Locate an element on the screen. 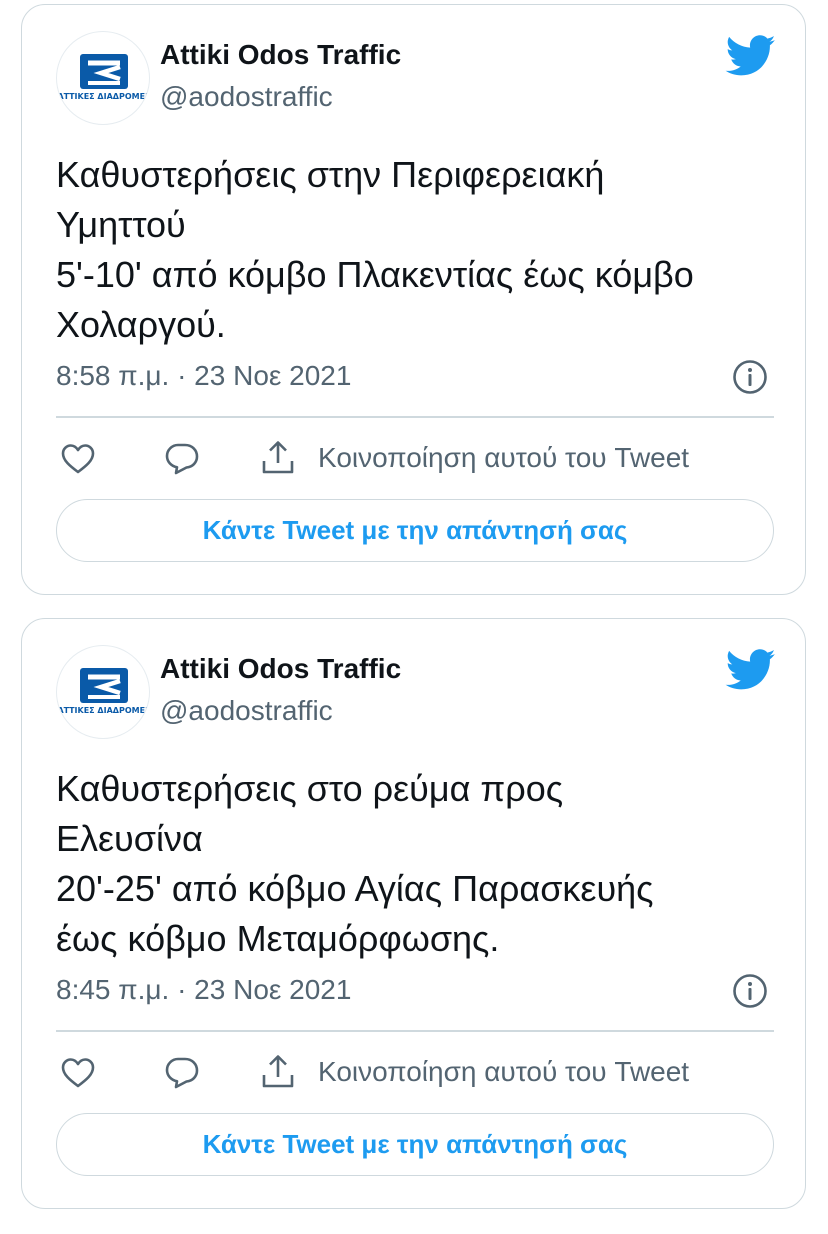  tweet-text-line: Καθυστερήσεις στην Περιφερειακή is located at coordinates (330, 174).